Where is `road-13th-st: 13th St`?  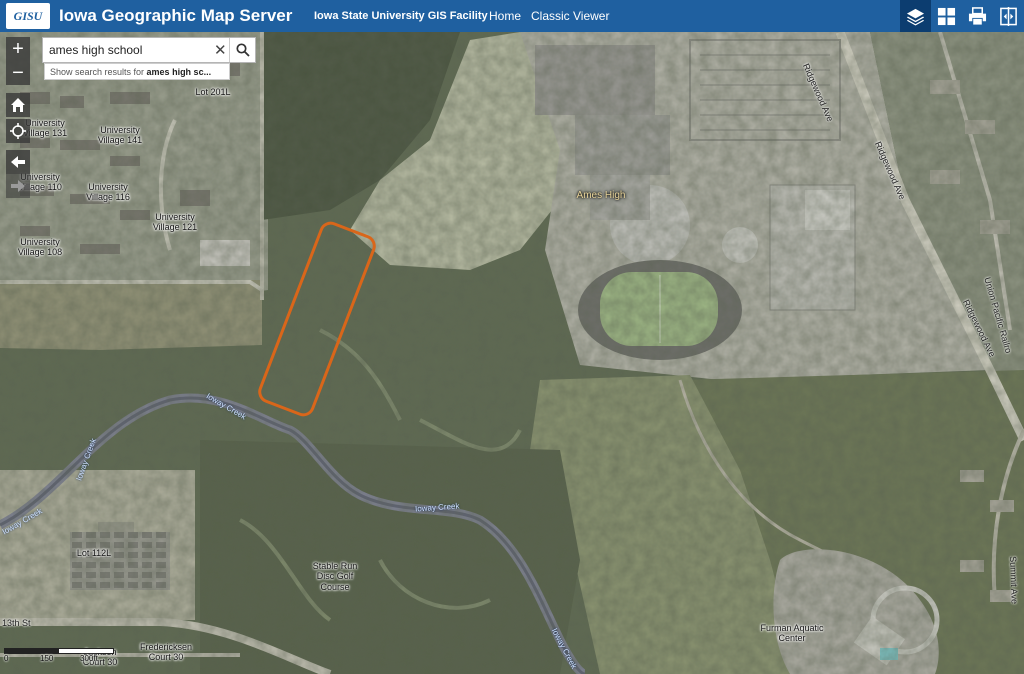 road-13th-st: 13th St is located at coordinates (16, 623).